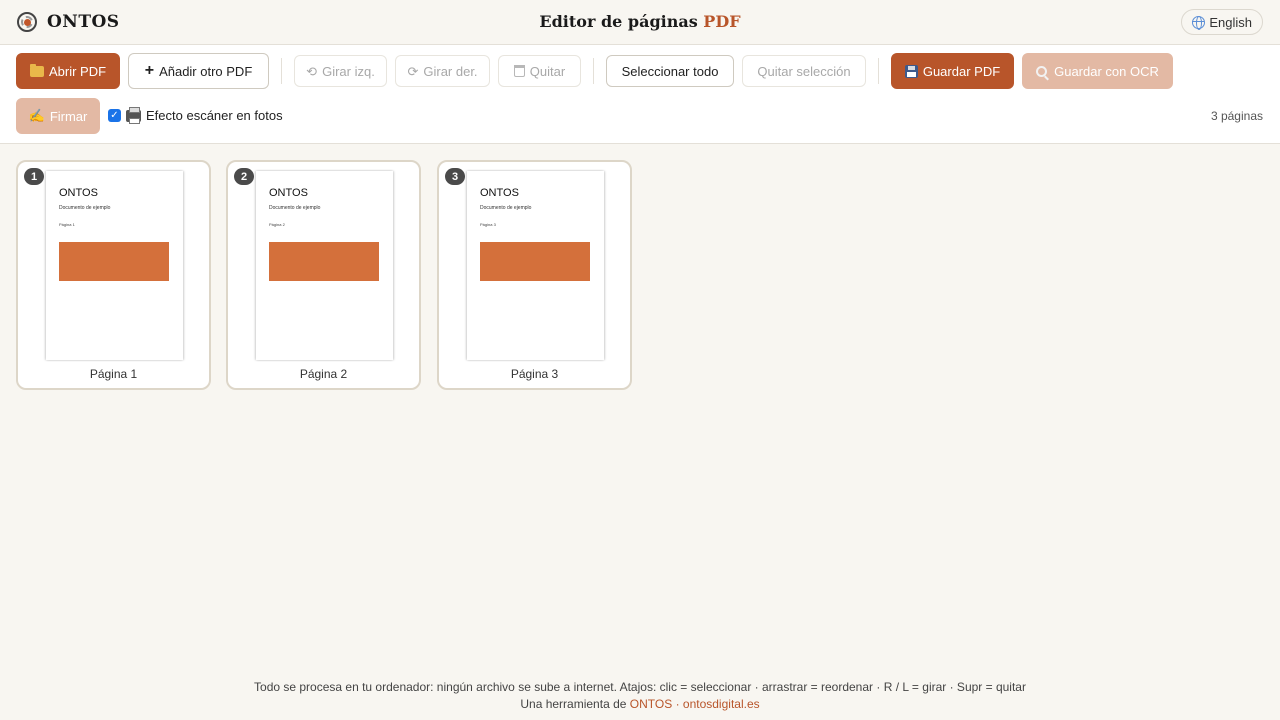 This screenshot has height=720, width=1280. I want to click on writing-hand-icon: ✍, so click(36, 115).